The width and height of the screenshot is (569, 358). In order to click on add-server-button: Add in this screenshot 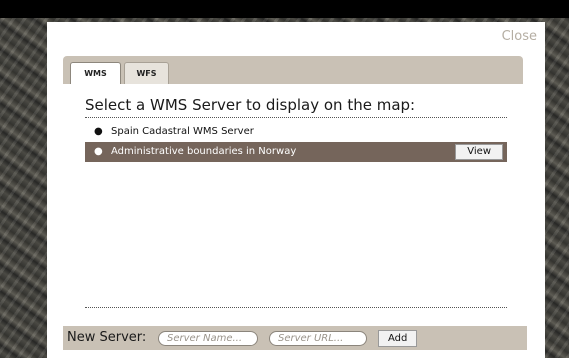, I will do `click(398, 338)`.